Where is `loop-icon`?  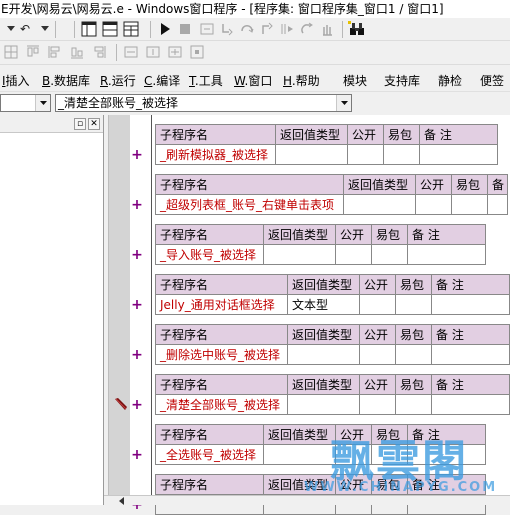 loop-icon is located at coordinates (307, 29).